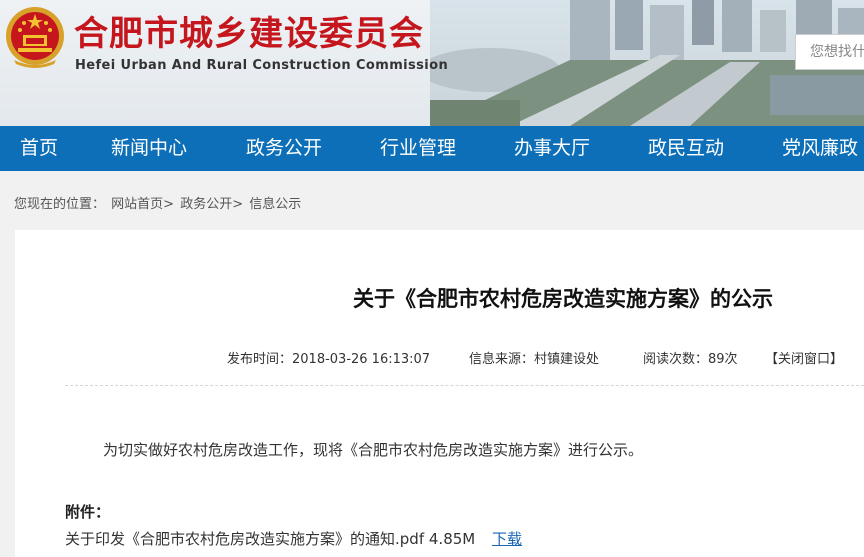  I want to click on nav-item-news: 新闻中心, so click(149, 148).